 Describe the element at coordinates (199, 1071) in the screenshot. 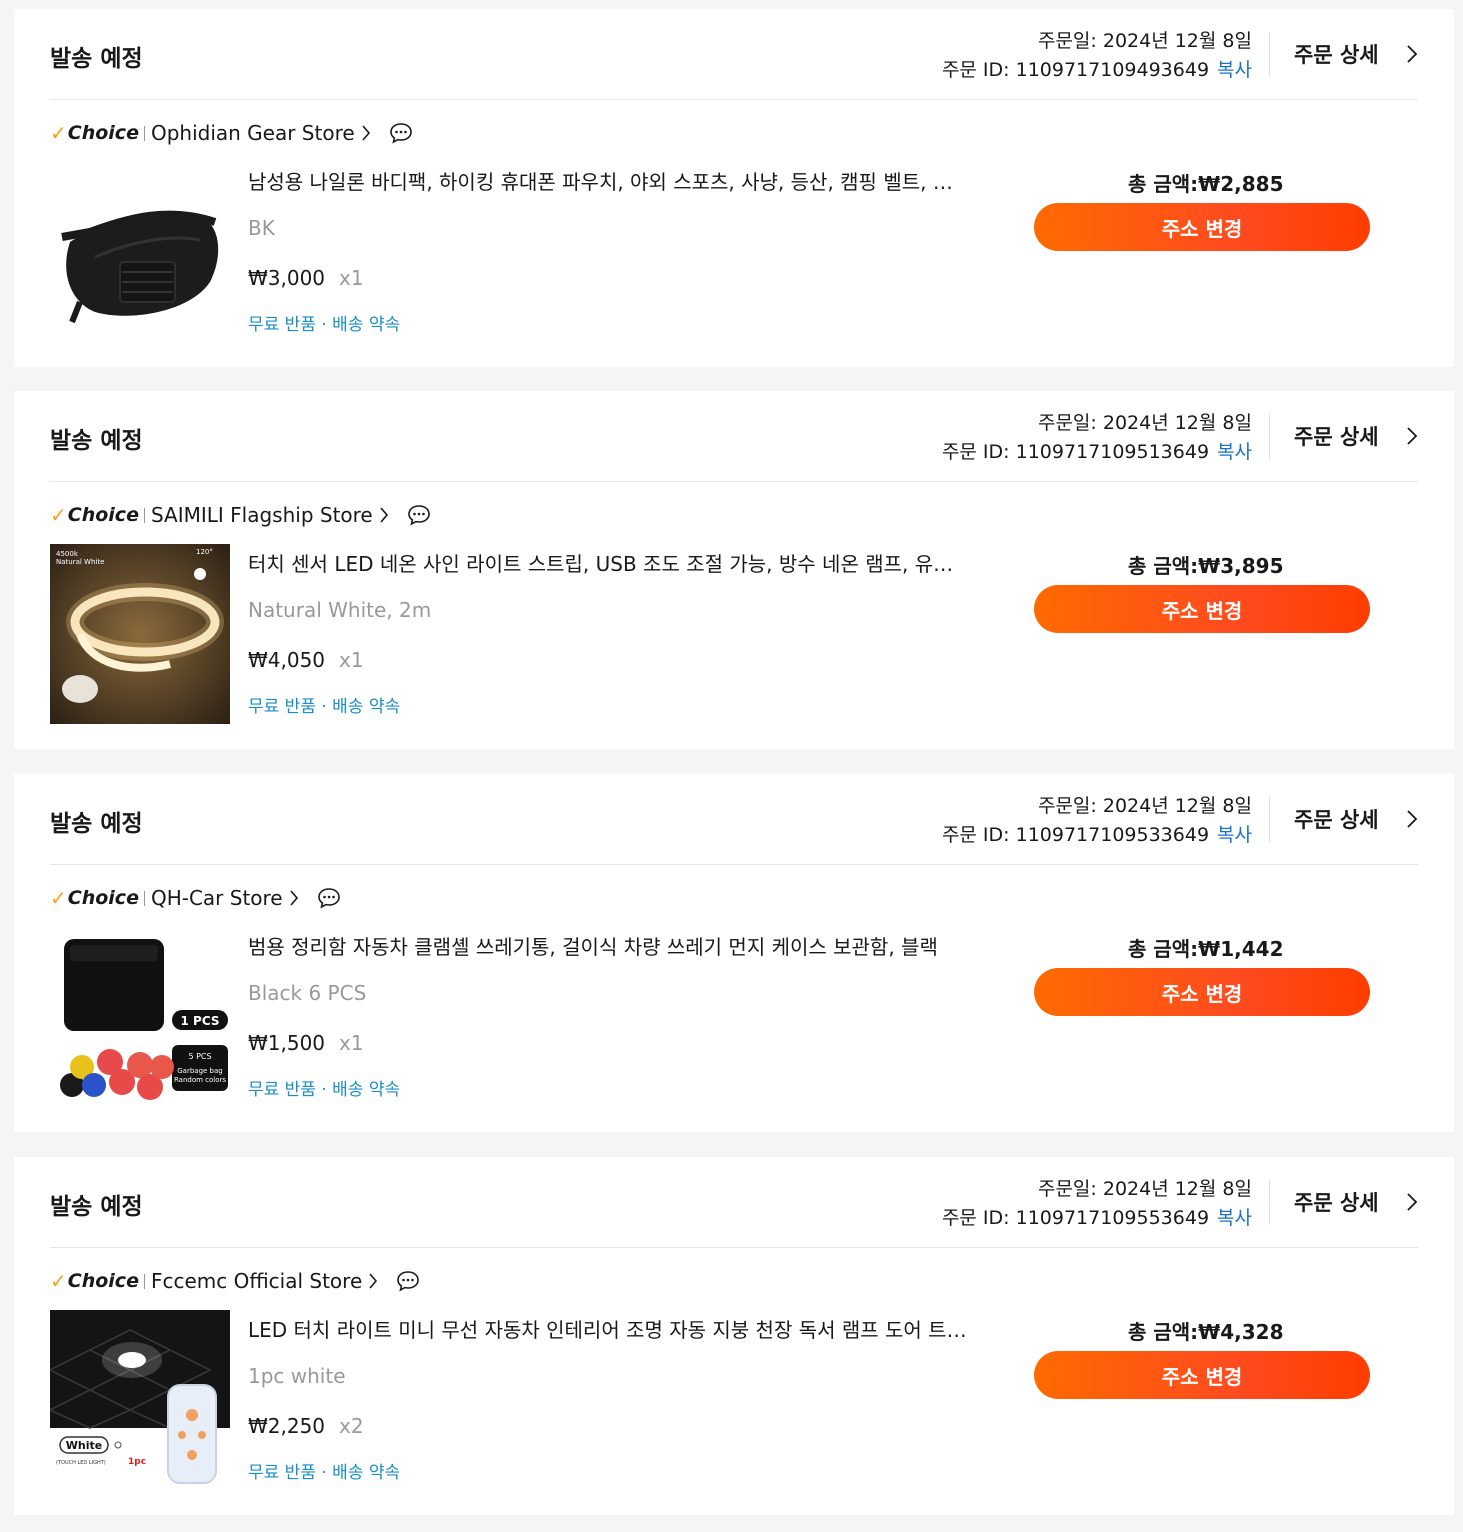

I see `thumb-text: Garbage bag` at that location.